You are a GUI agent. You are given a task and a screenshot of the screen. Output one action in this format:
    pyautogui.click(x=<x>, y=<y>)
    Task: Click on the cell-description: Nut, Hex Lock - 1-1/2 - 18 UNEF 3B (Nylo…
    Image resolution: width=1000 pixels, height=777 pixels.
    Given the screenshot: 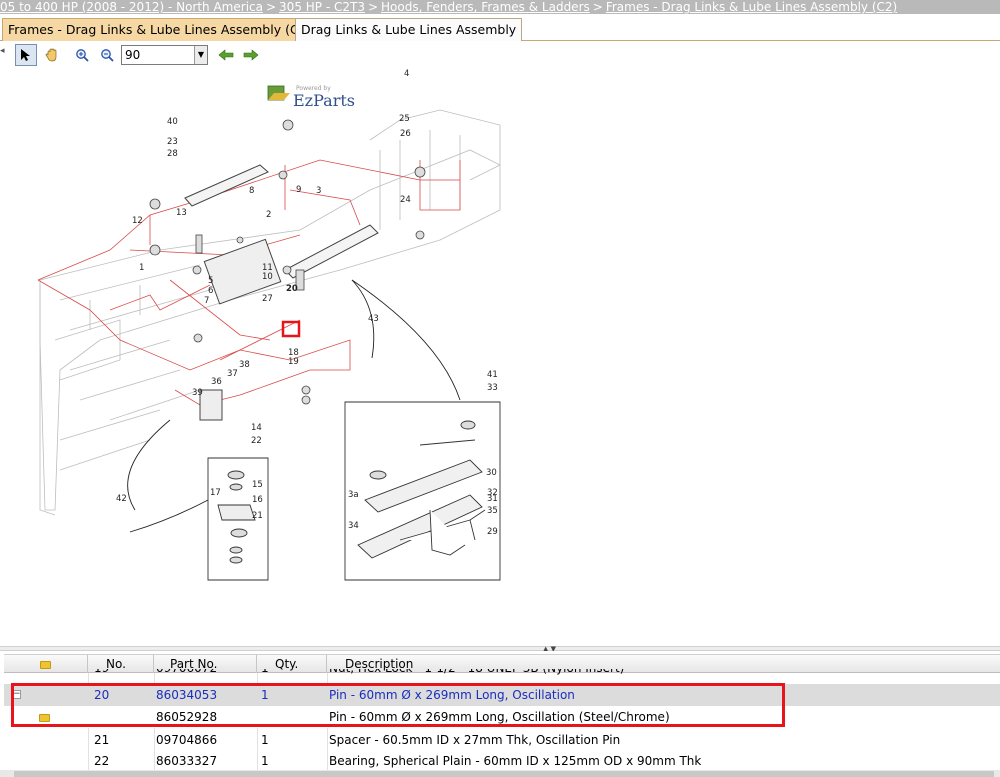 What is the action you would take?
    pyautogui.click(x=476, y=673)
    